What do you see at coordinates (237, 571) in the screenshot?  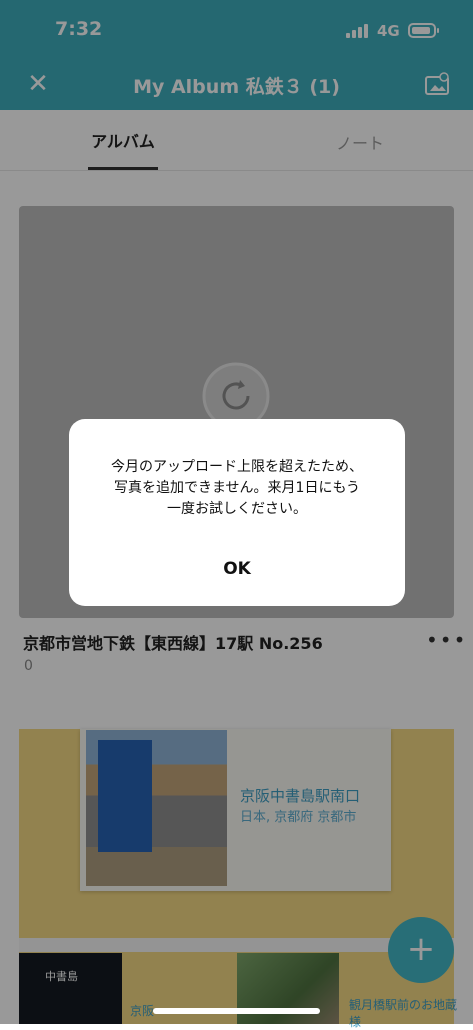 I see `ok-button: OK` at bounding box center [237, 571].